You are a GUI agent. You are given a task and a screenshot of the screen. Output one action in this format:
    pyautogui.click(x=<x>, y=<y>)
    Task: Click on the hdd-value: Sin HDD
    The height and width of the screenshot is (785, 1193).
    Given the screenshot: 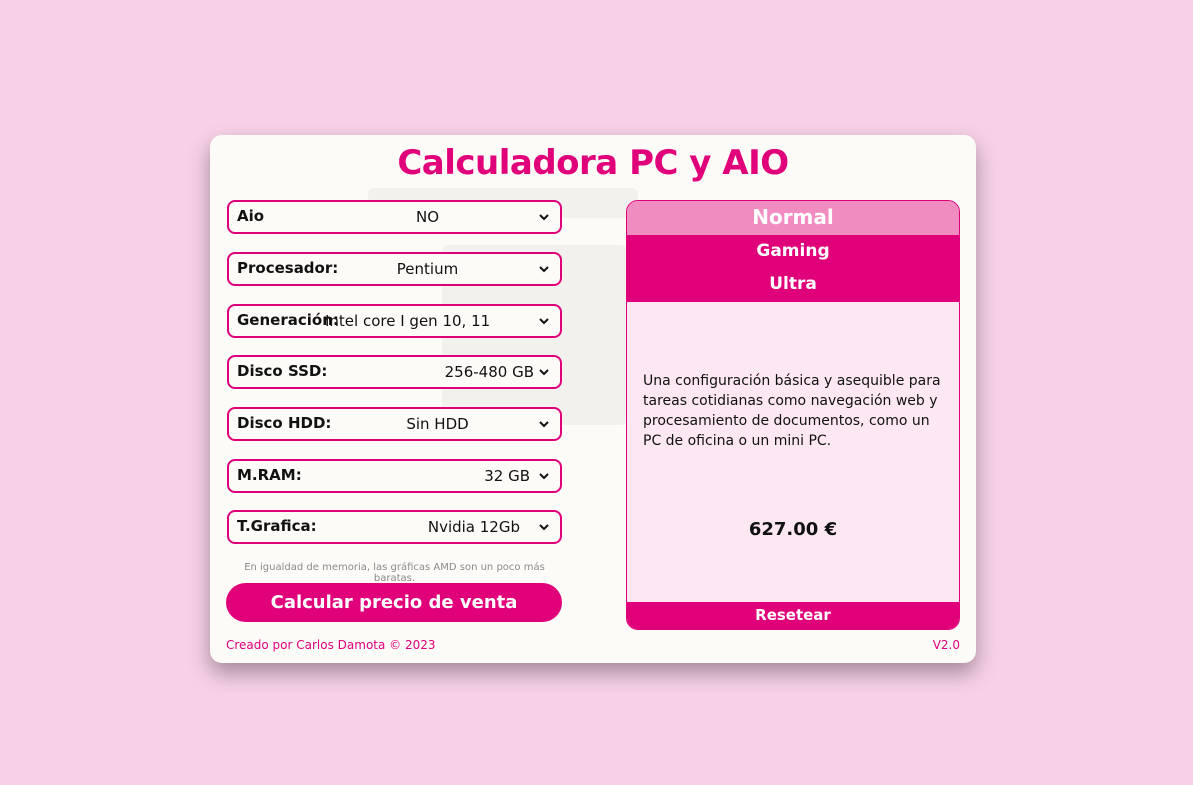 What is the action you would take?
    pyautogui.click(x=437, y=424)
    